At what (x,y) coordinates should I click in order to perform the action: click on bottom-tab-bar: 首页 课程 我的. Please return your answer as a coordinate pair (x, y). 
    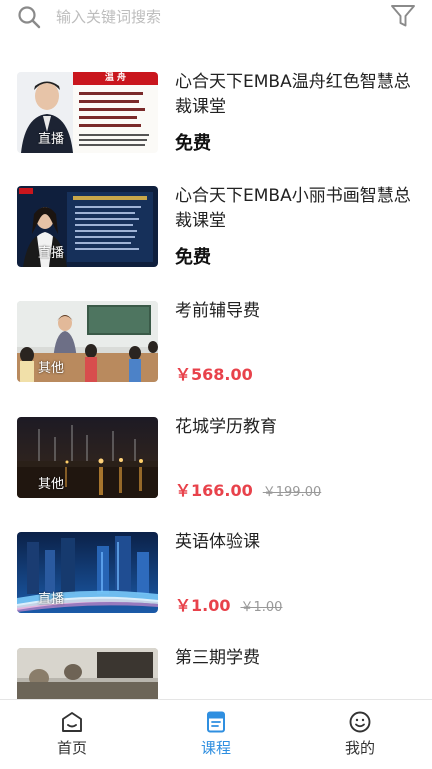
    Looking at the image, I should click on (216, 734).